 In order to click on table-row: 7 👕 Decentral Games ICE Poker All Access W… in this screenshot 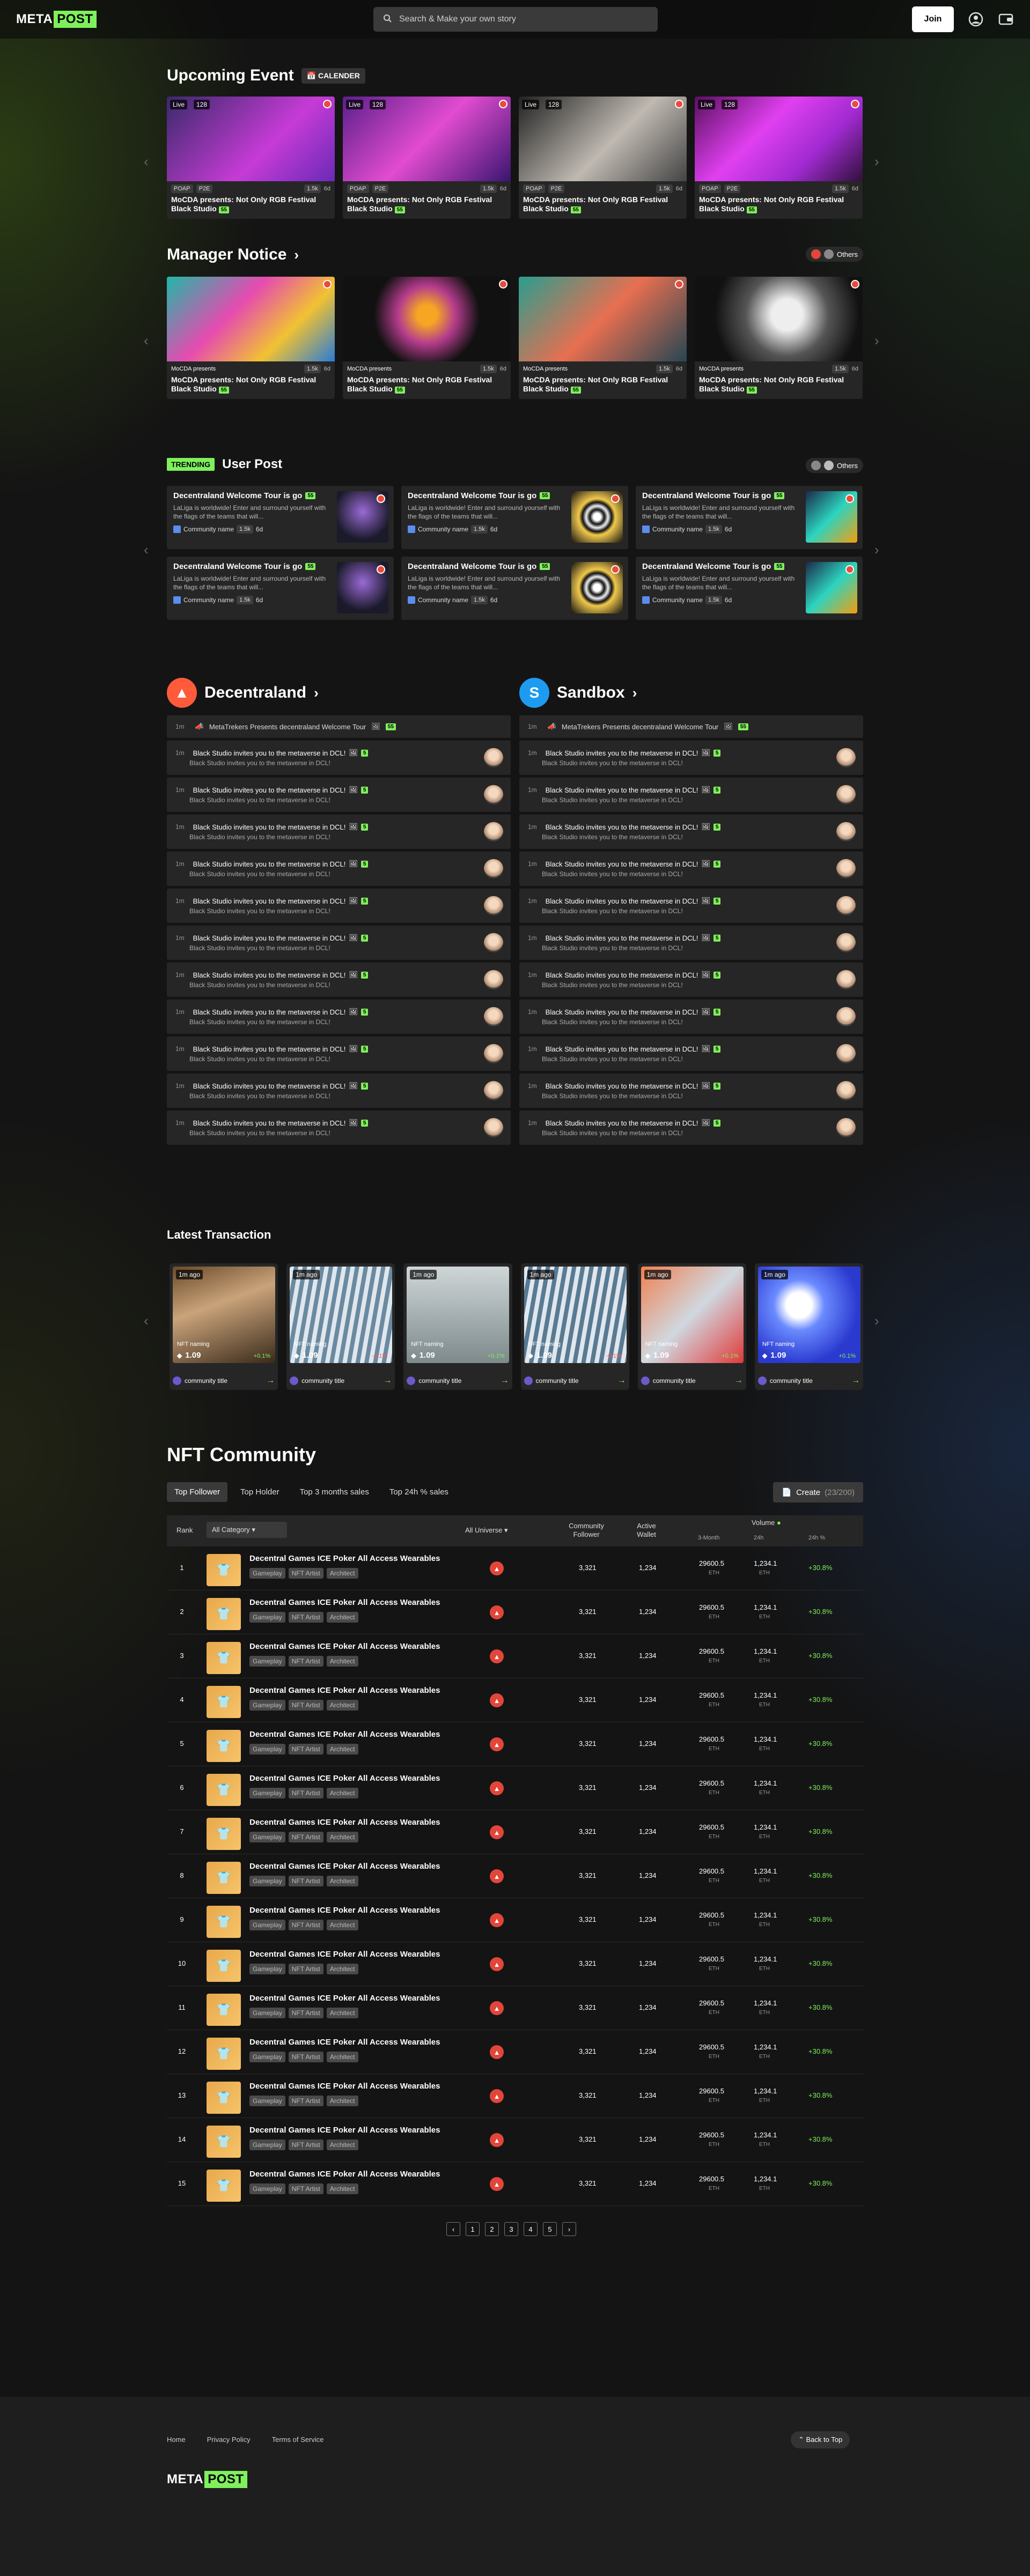, I will do `click(515, 1832)`.